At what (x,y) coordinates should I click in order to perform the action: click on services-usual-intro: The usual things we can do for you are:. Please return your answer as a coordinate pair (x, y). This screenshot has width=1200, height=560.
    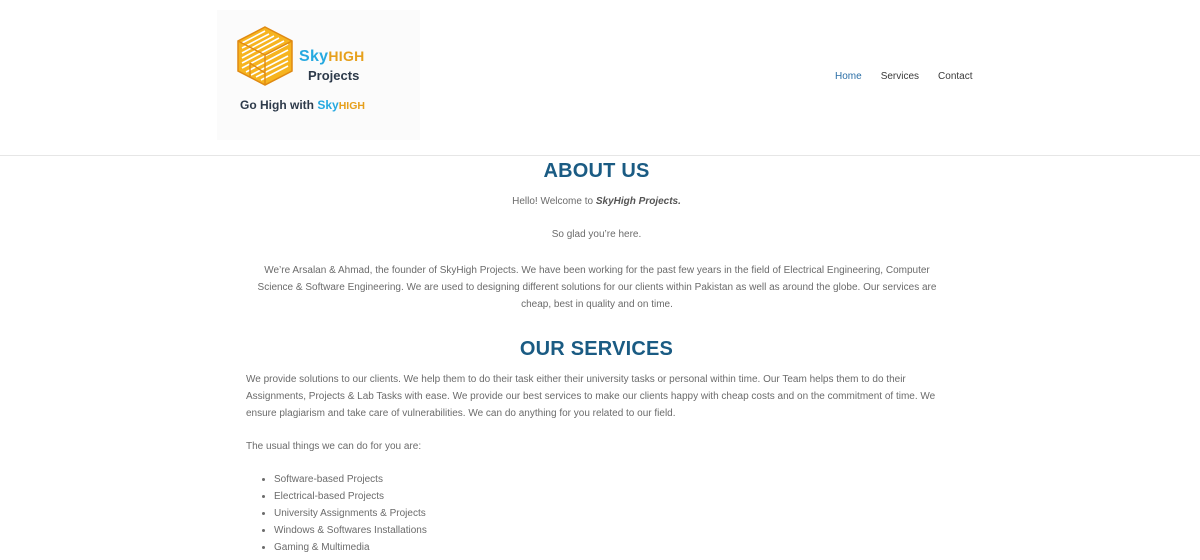
    Looking at the image, I should click on (334, 446).